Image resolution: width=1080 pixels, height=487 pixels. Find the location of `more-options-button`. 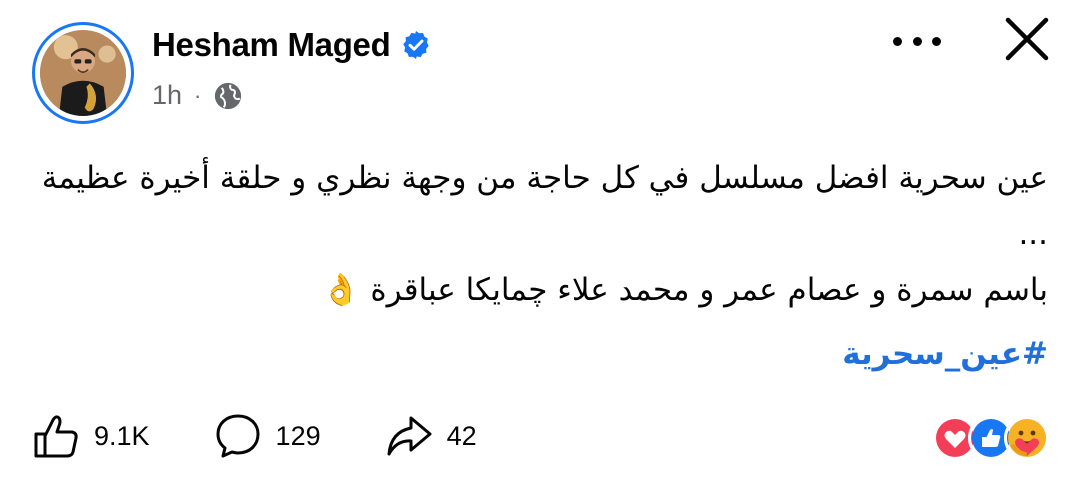

more-options-button is located at coordinates (917, 41).